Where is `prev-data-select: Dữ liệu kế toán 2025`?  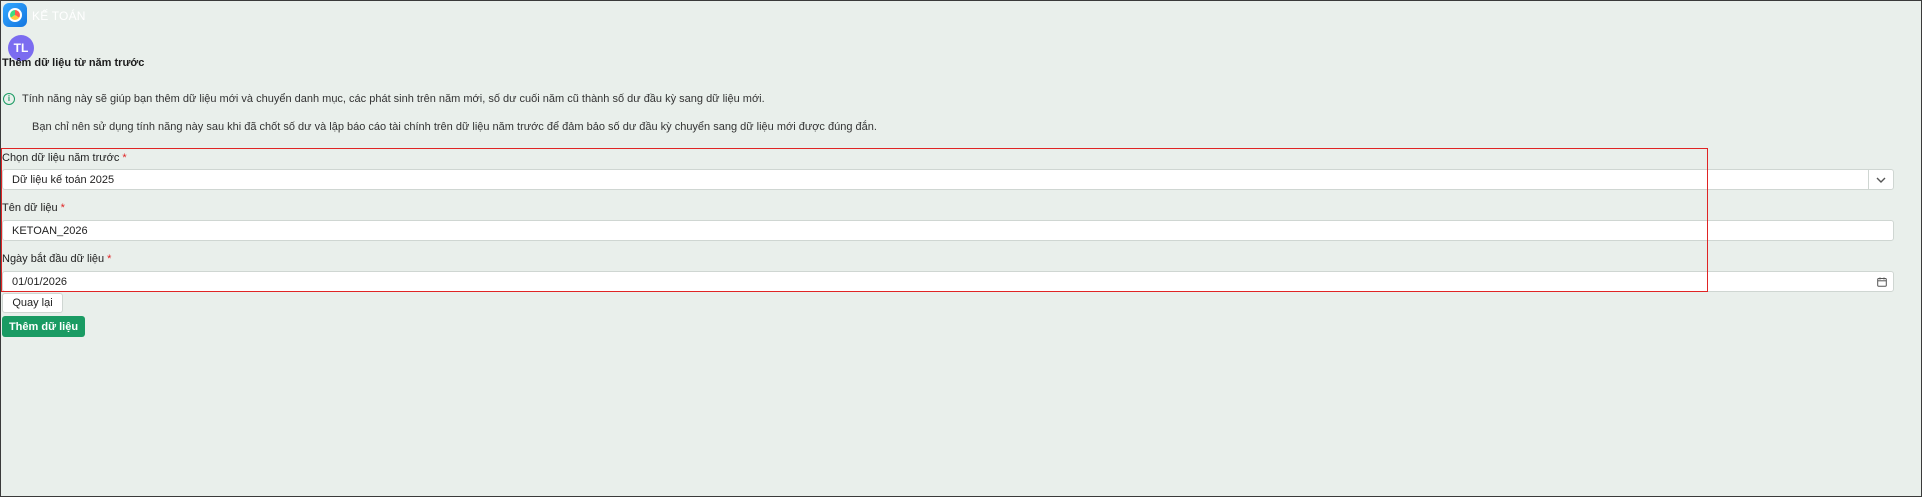 prev-data-select: Dữ liệu kế toán 2025 is located at coordinates (948, 179).